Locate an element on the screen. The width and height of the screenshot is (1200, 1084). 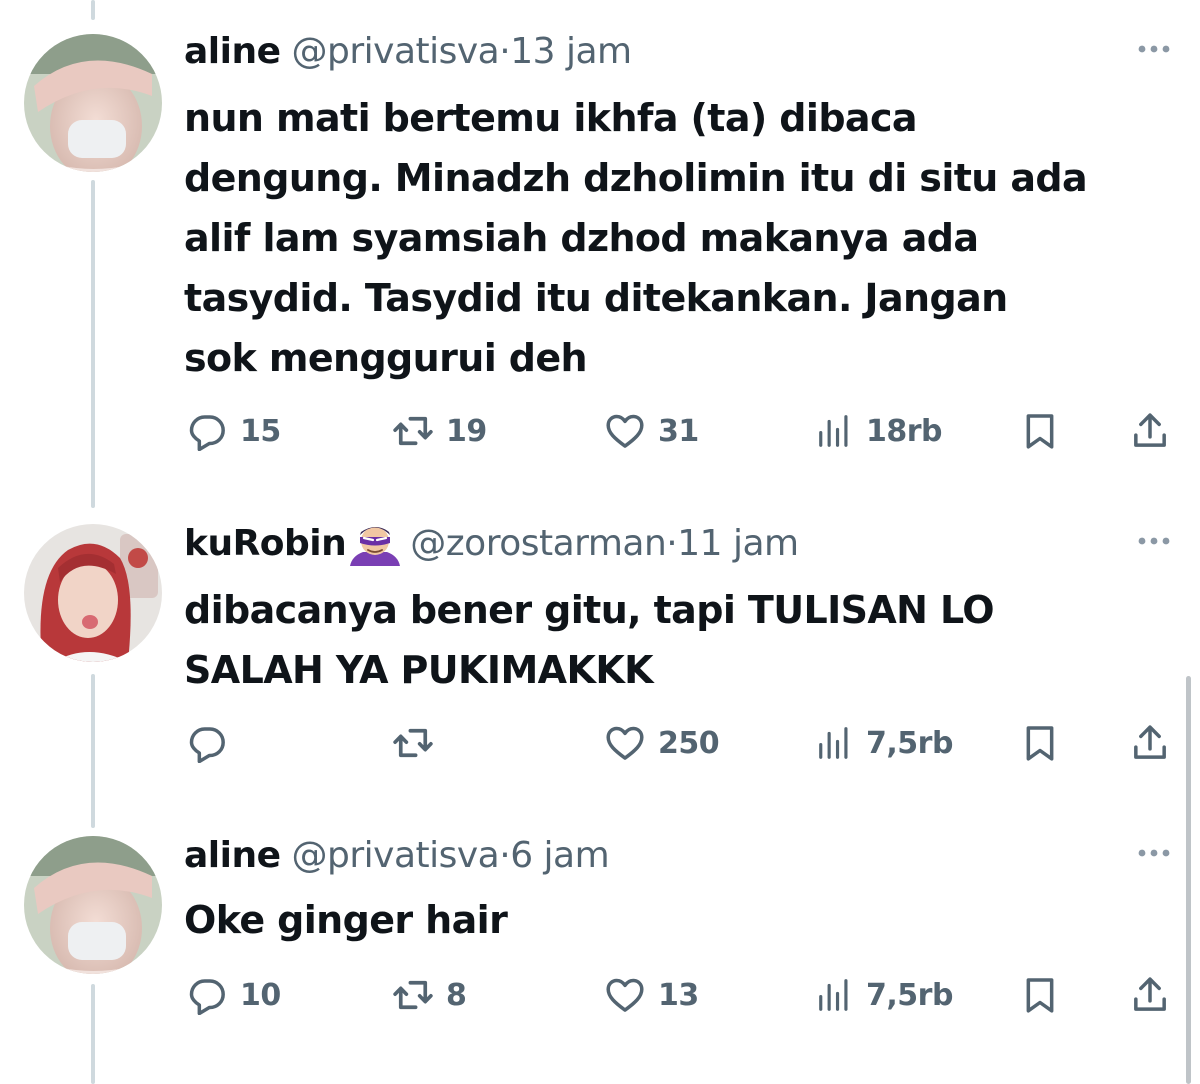
tweet-actions: 10 8 13 7,5rb is located at coordinates (684, 995).